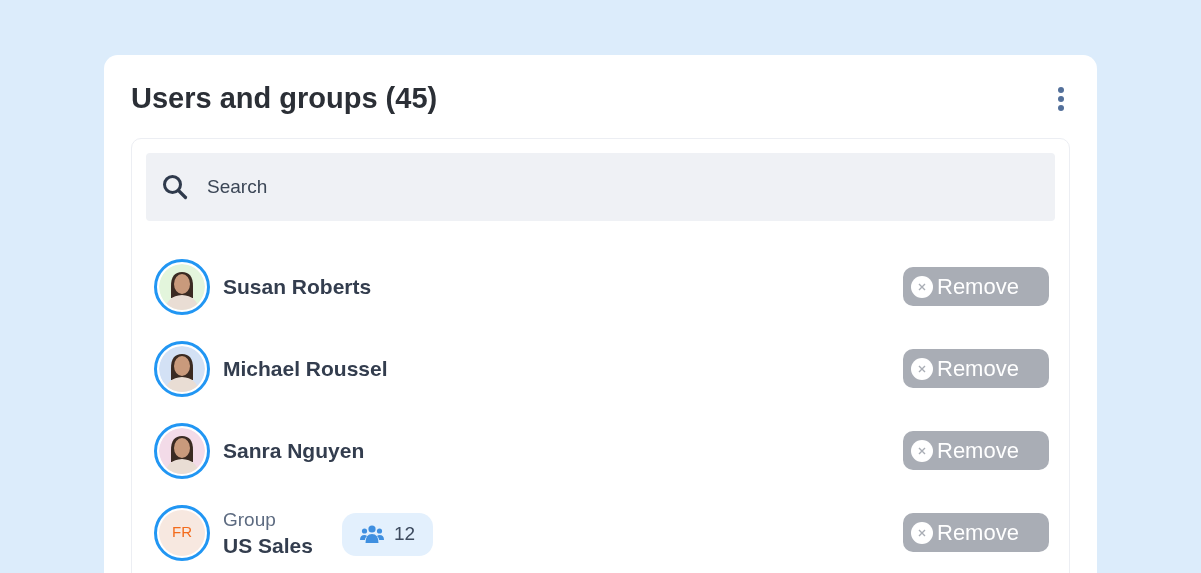  What do you see at coordinates (404, 533) in the screenshot?
I see `member-count: 12` at bounding box center [404, 533].